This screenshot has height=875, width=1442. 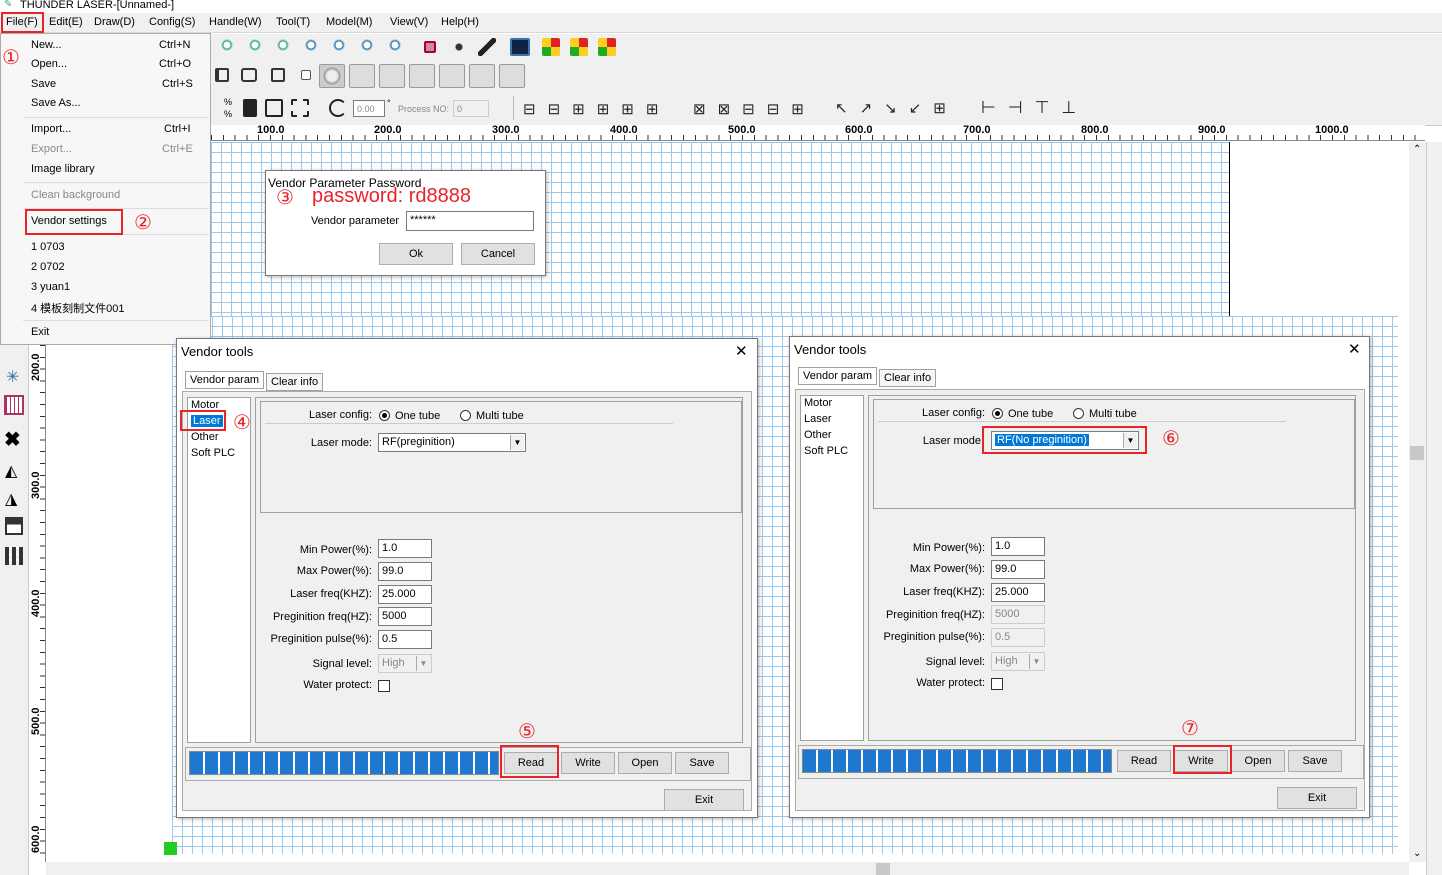 What do you see at coordinates (908, 378) in the screenshot?
I see `tab-clear-info: Clear info` at bounding box center [908, 378].